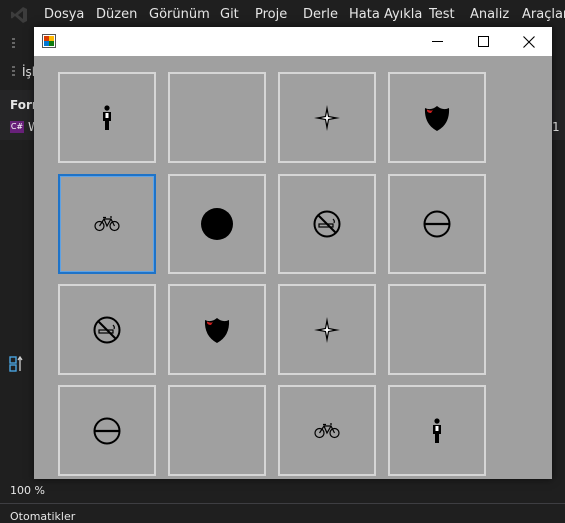  What do you see at coordinates (17, 127) in the screenshot?
I see `csharp-icon: C#` at bounding box center [17, 127].